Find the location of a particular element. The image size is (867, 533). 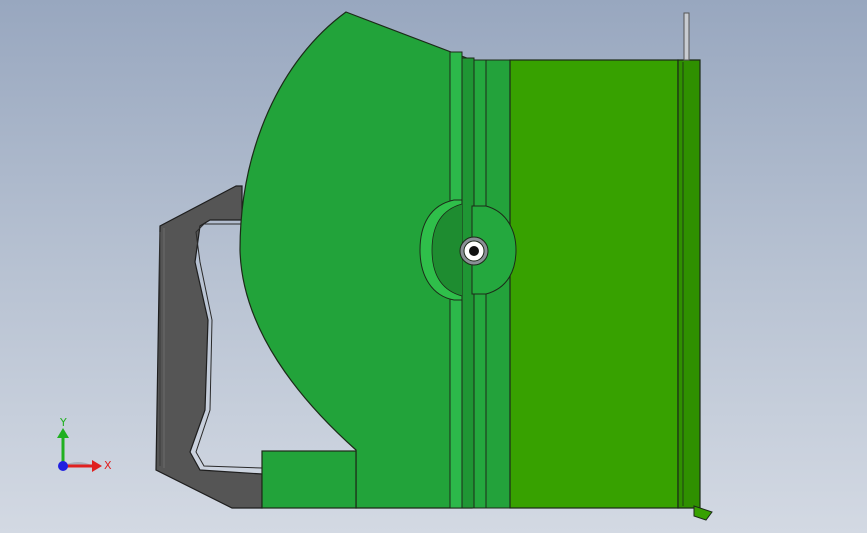

y-axis-arrow-icon is located at coordinates (63, 433).